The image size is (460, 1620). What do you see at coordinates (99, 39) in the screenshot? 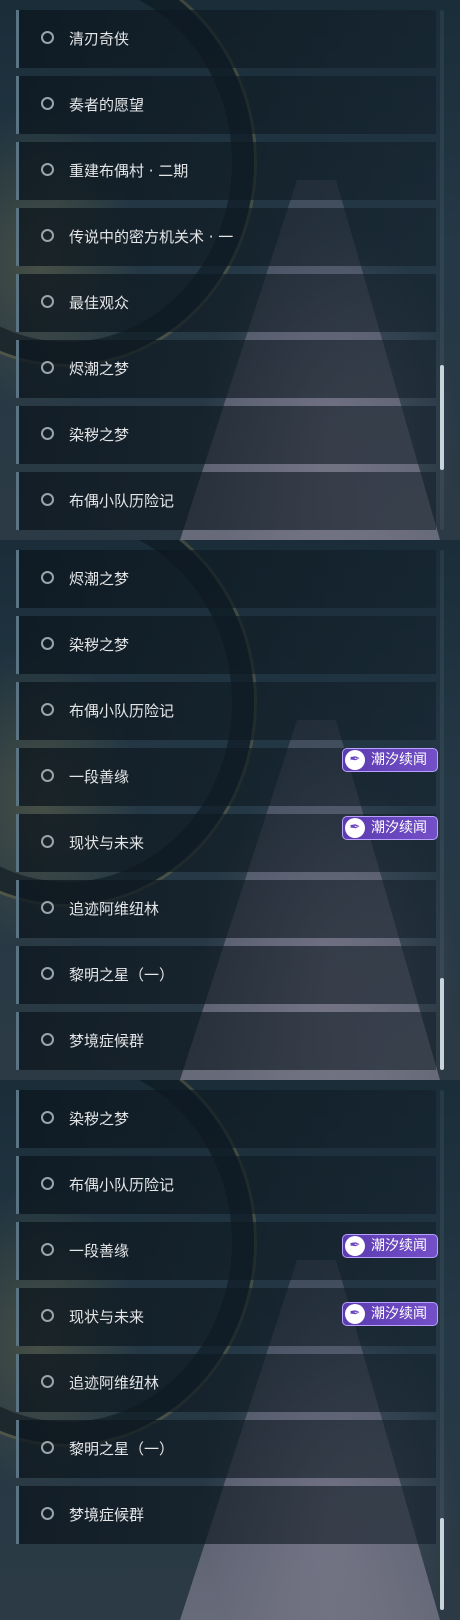
I see `quest-label: 清刃奇侠` at bounding box center [99, 39].